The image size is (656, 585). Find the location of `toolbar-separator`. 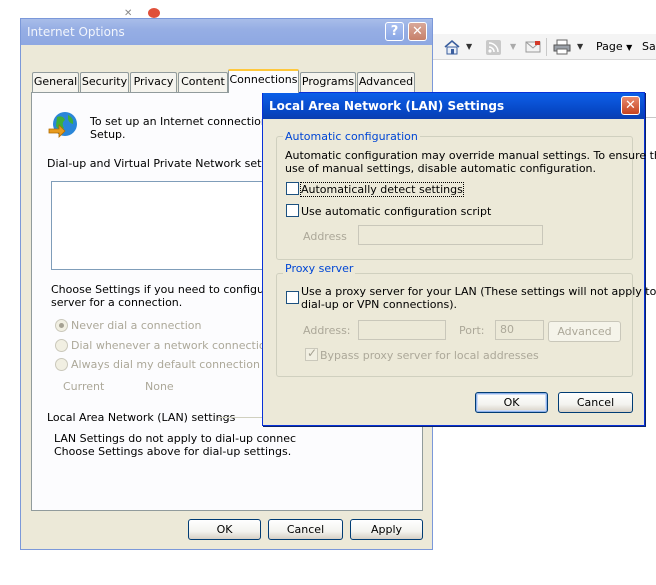

toolbar-separator is located at coordinates (546, 47).